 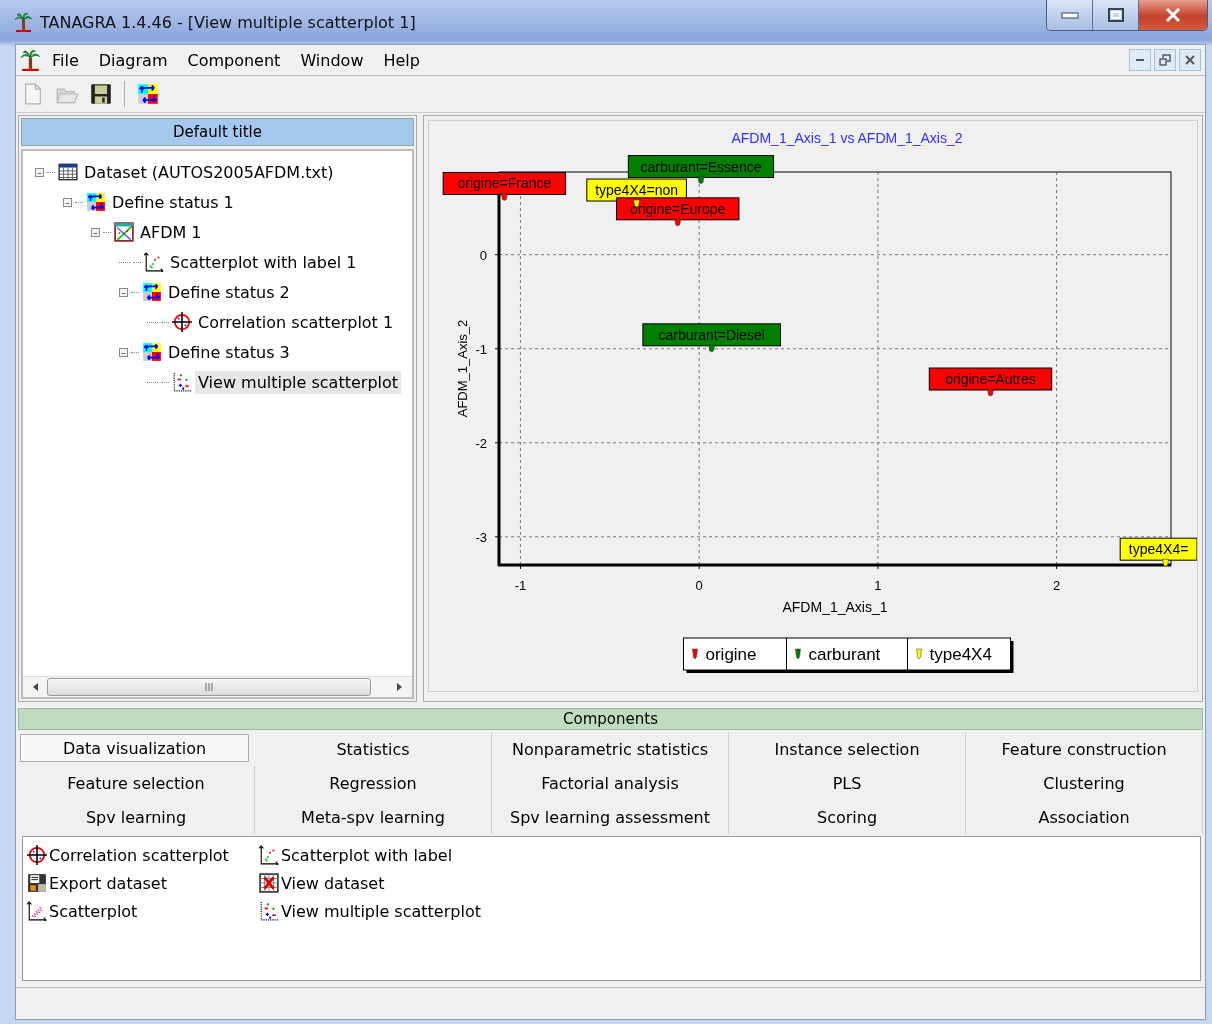 I want to click on tool-item: Scatterplot with label, so click(x=366, y=855).